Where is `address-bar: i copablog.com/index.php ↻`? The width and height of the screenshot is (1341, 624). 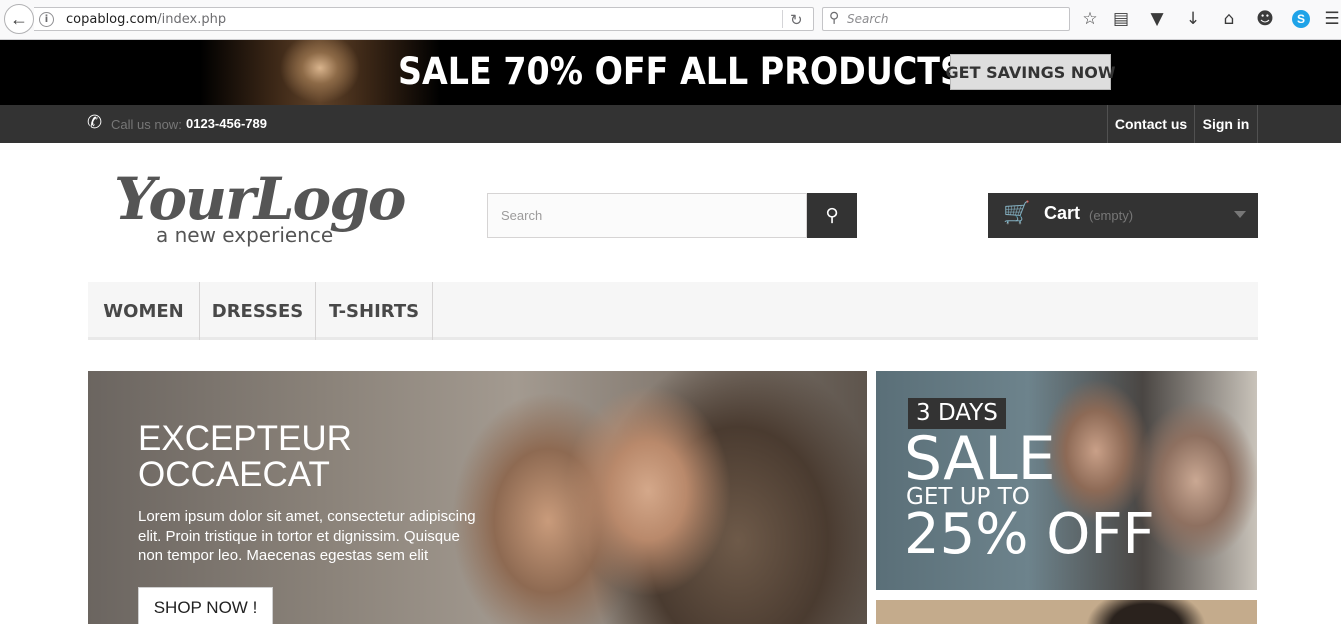 address-bar: i copablog.com/index.php ↻ is located at coordinates (424, 19).